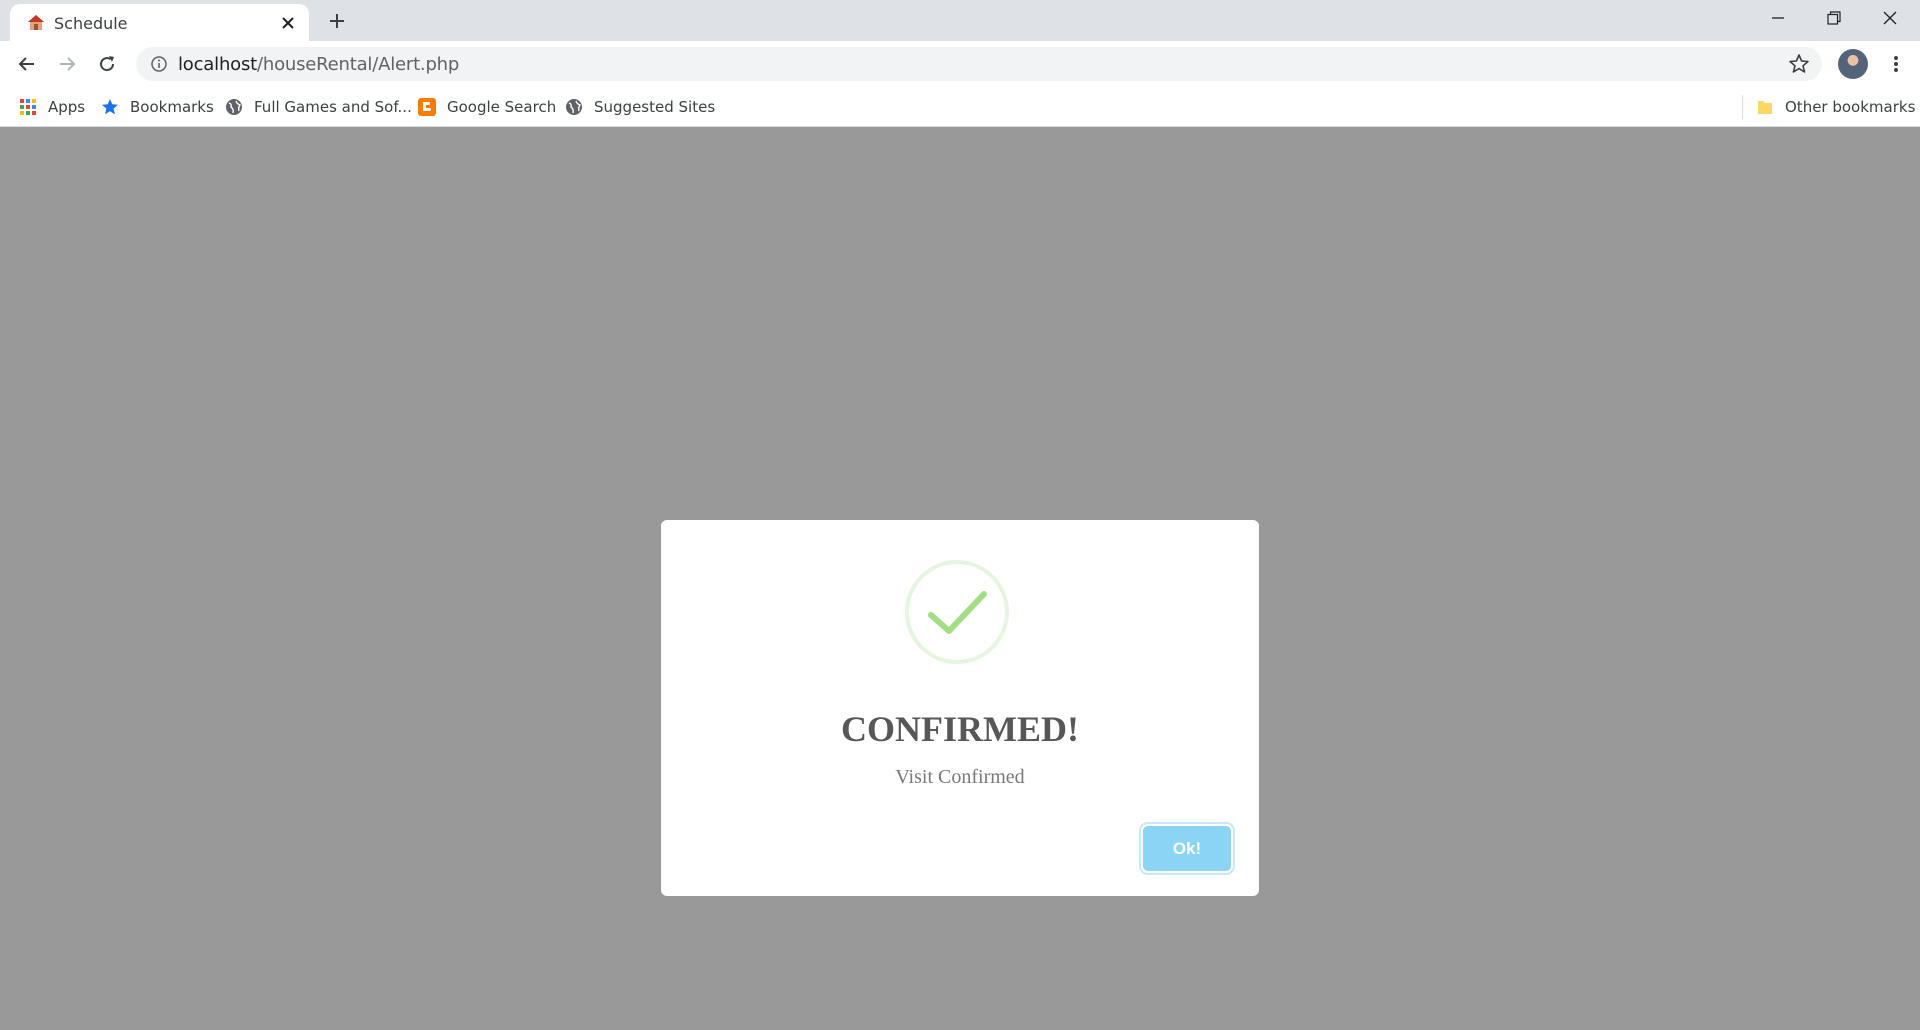  Describe the element at coordinates (979, 64) in the screenshot. I see `address-bar: localhost/houseRental/Alert.php` at that location.